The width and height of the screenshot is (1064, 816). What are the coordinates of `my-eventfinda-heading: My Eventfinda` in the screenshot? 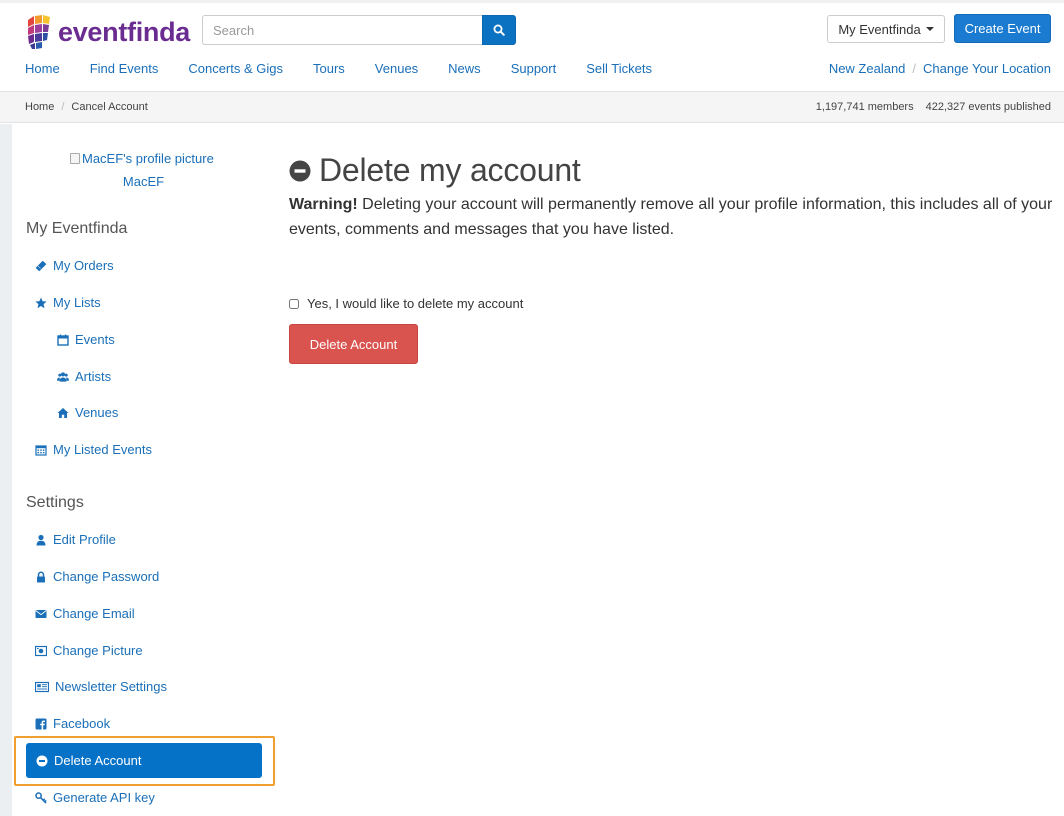 It's located at (77, 228).